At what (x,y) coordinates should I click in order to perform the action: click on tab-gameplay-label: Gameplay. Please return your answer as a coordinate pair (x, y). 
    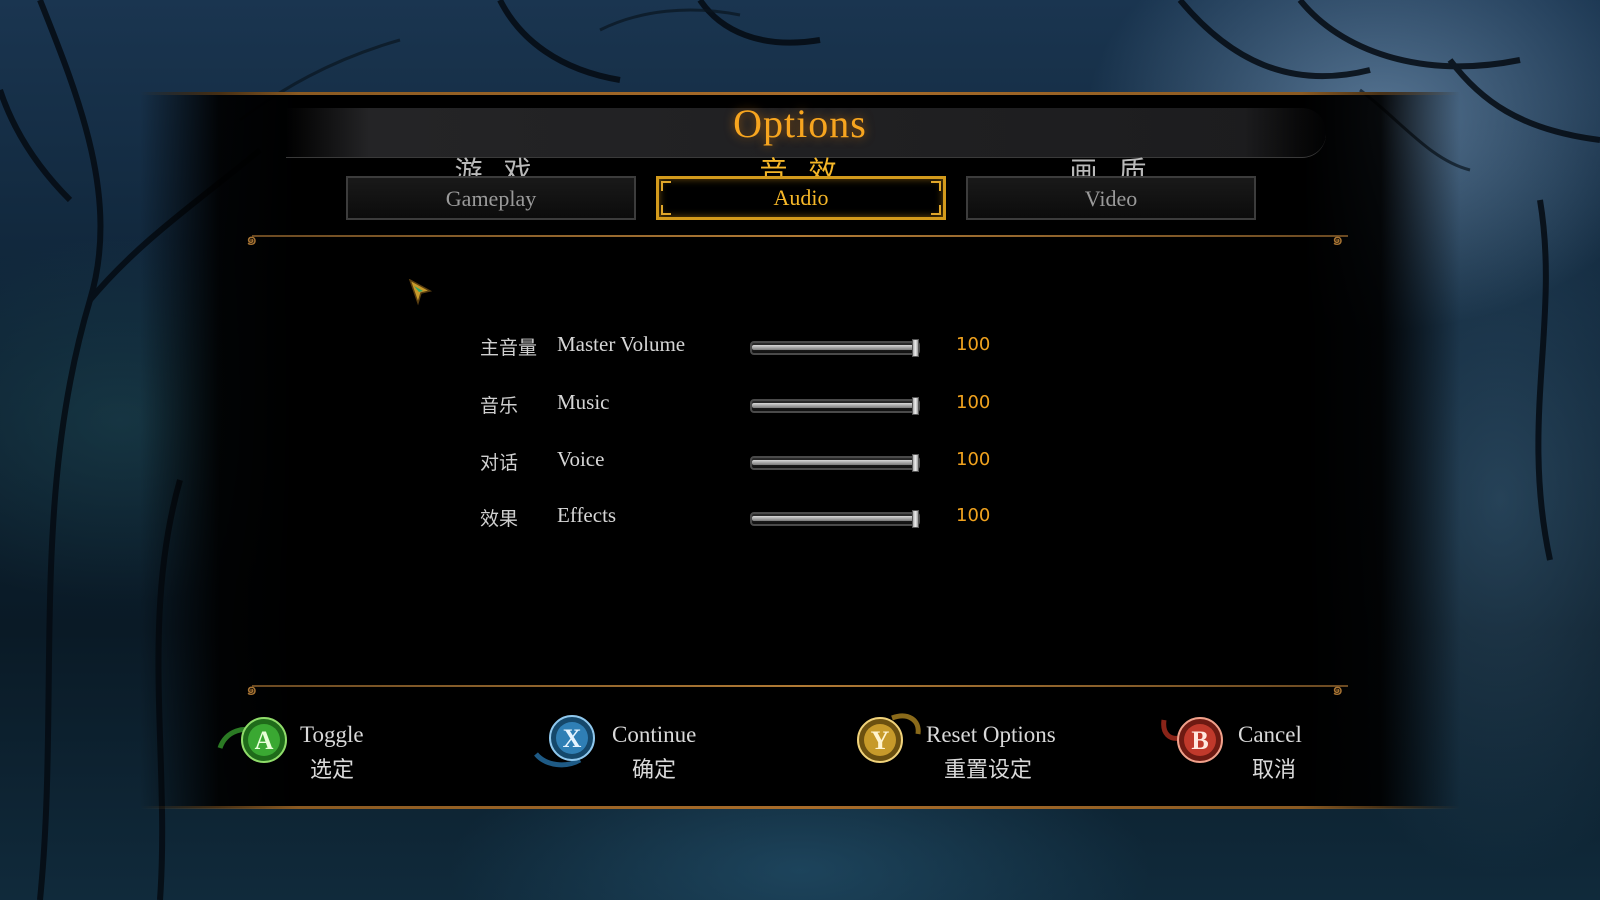
    Looking at the image, I should click on (491, 198).